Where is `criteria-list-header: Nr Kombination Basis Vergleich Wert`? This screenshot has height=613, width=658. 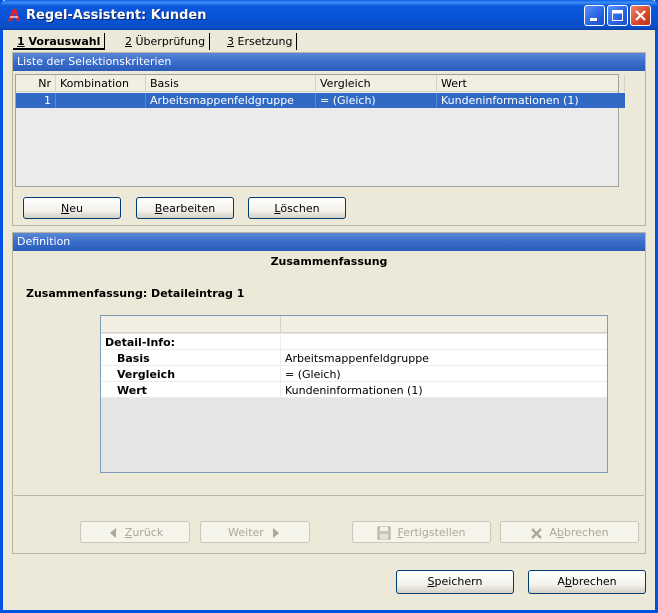
criteria-list-header: Nr Kombination Basis Vergleich Wert is located at coordinates (320, 83).